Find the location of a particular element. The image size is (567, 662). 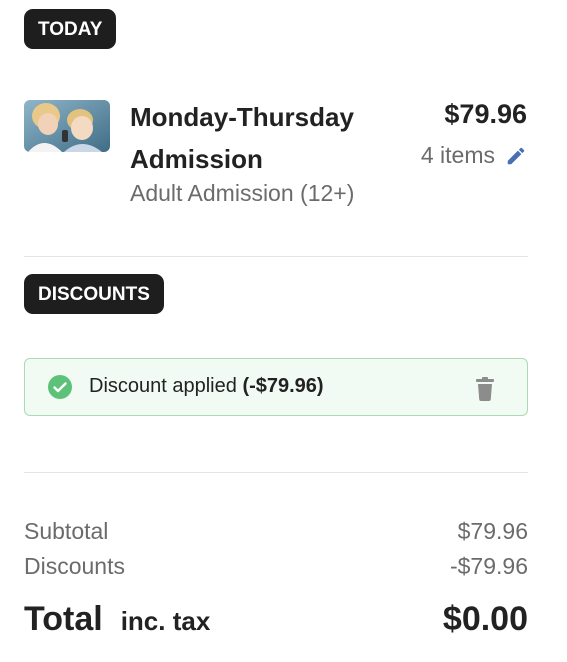

product-name: Monday-Thursday Admission is located at coordinates (242, 138).